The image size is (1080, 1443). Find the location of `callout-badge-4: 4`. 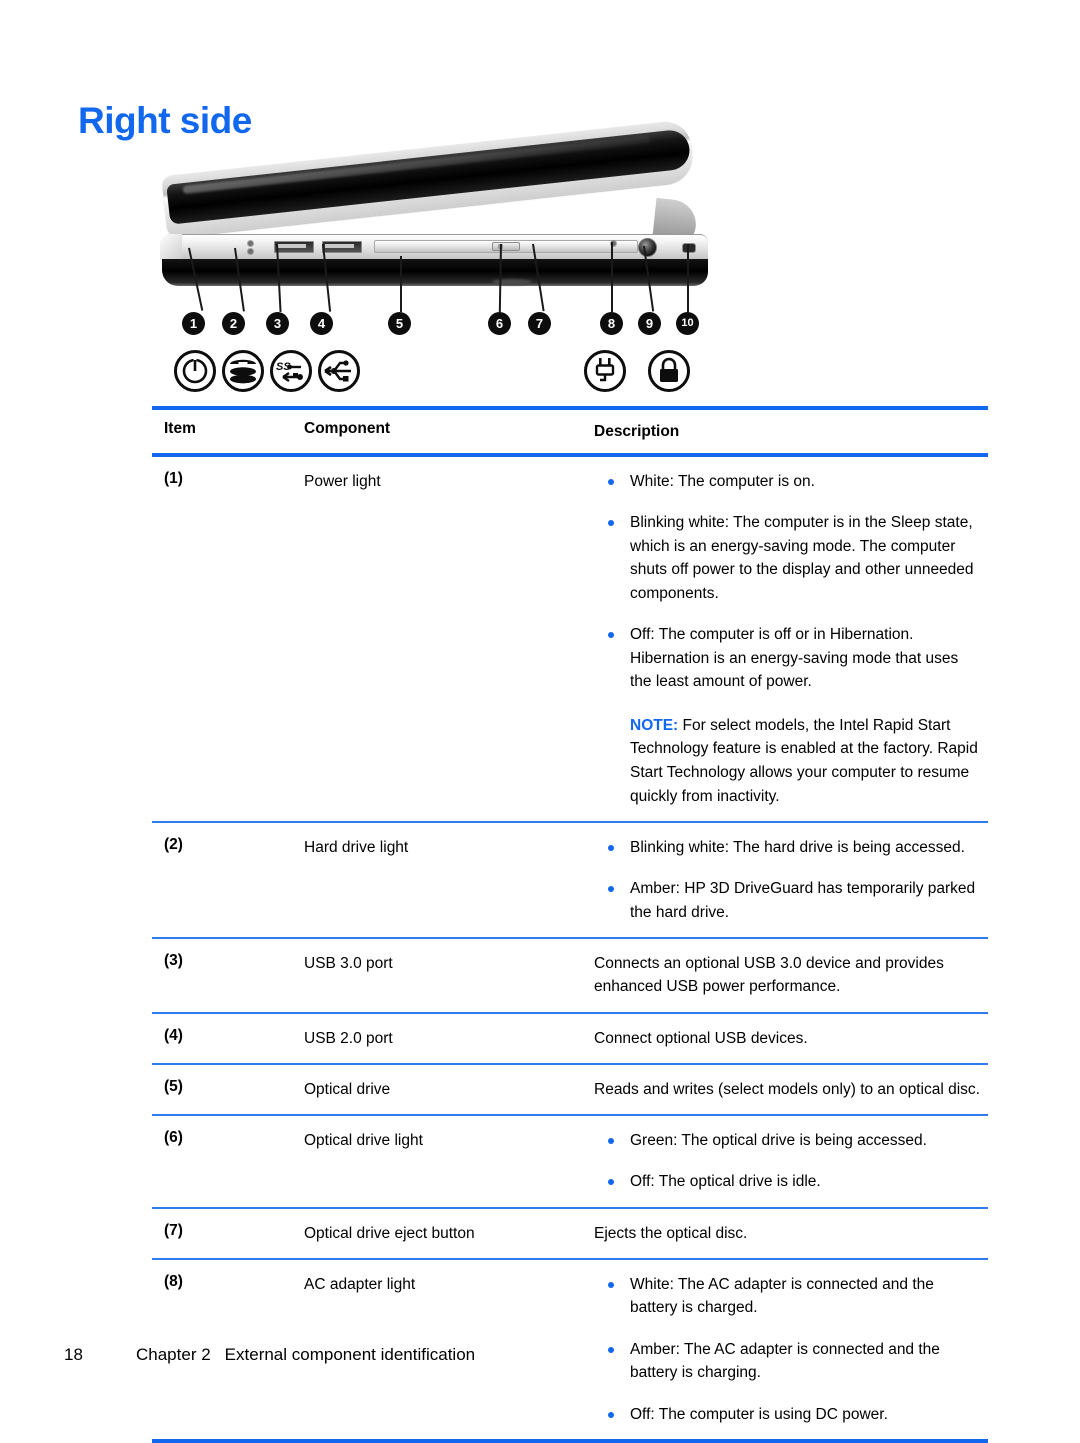

callout-badge-4: 4 is located at coordinates (321, 323).